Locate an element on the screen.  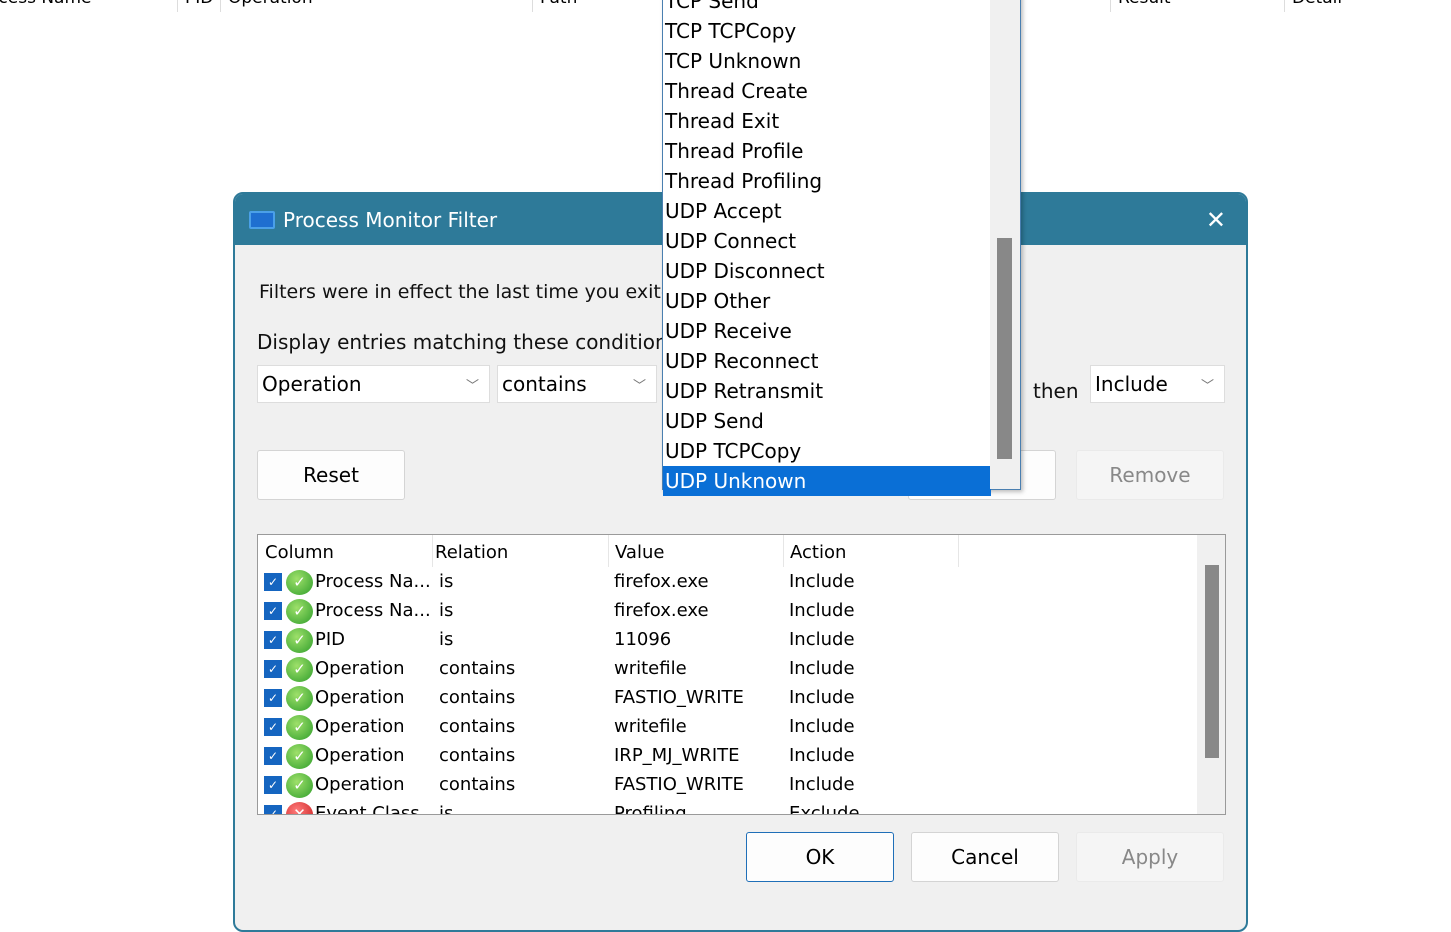
filter-row: ✓ ✓ PID is 11096 Include is located at coordinates (728, 640).